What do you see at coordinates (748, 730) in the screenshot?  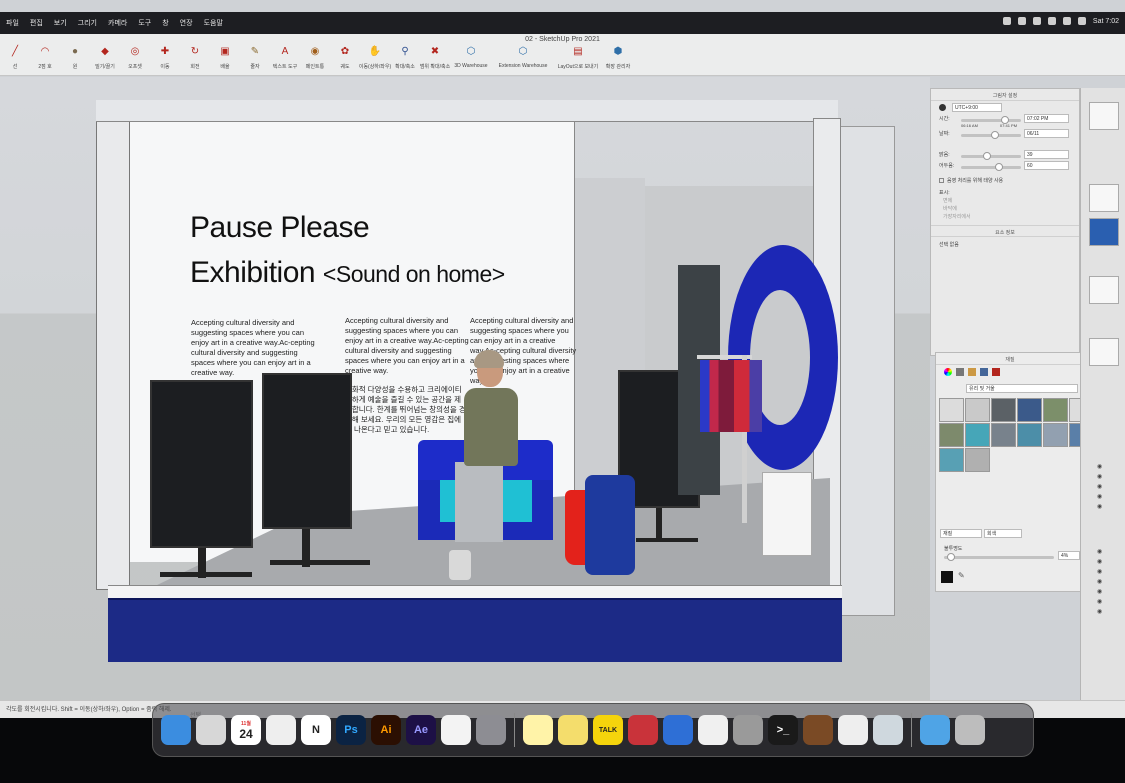 I see `preview-icon` at bounding box center [748, 730].